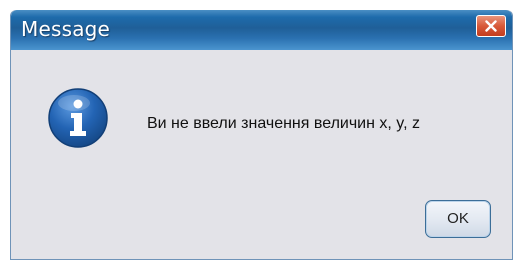 The width and height of the screenshot is (521, 268). Describe the element at coordinates (261, 30) in the screenshot. I see `title-bar: Message` at that location.